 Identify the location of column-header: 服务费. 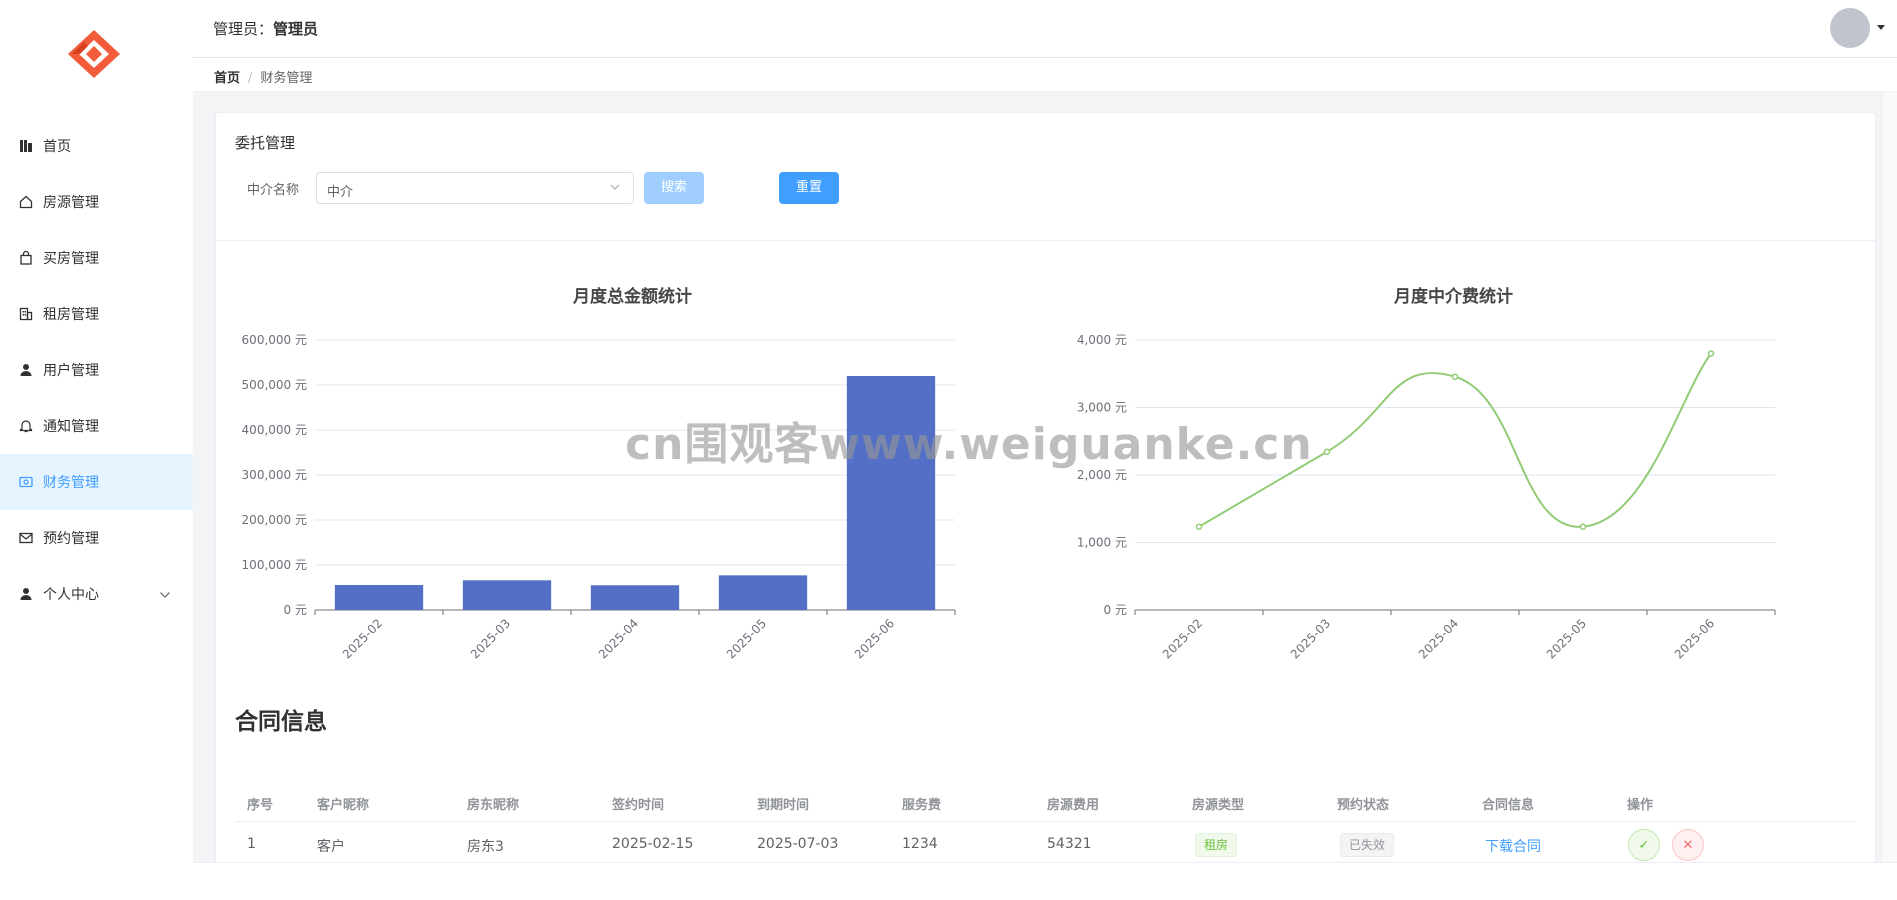
(922, 805).